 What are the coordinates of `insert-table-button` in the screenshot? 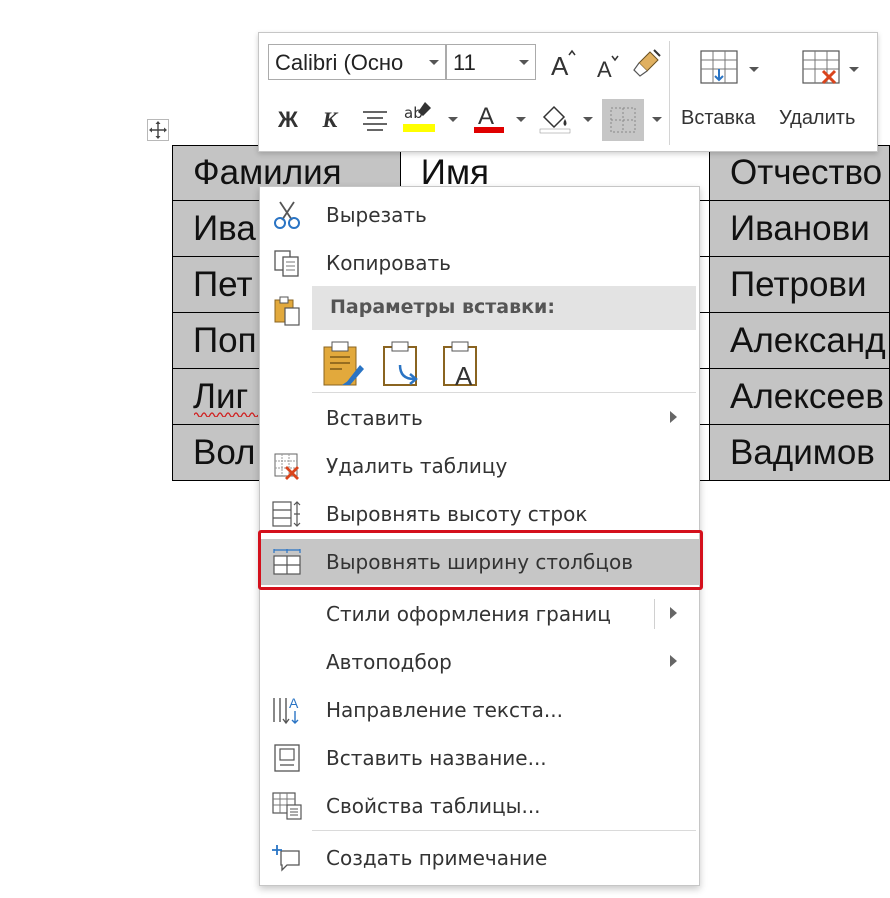 It's located at (719, 68).